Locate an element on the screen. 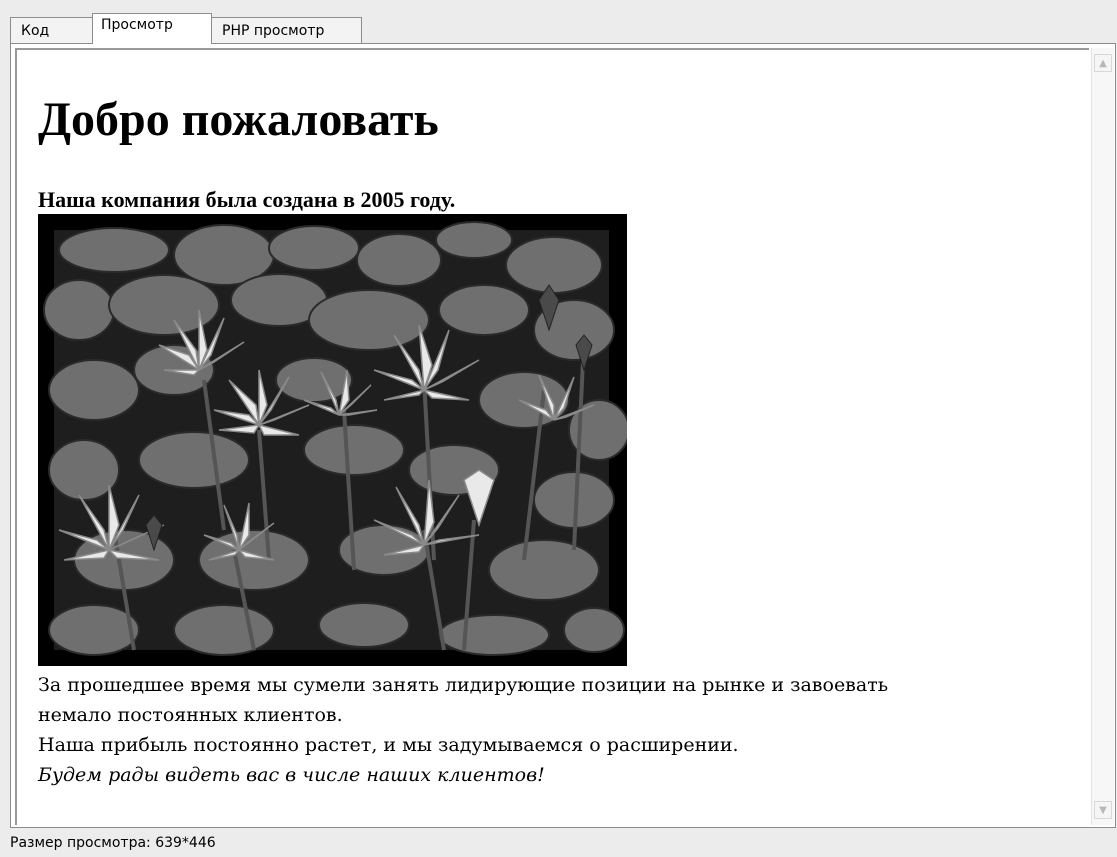 The width and height of the screenshot is (1117, 857). founded-text: Наша компания была создана в 2005 году. is located at coordinates (247, 199).